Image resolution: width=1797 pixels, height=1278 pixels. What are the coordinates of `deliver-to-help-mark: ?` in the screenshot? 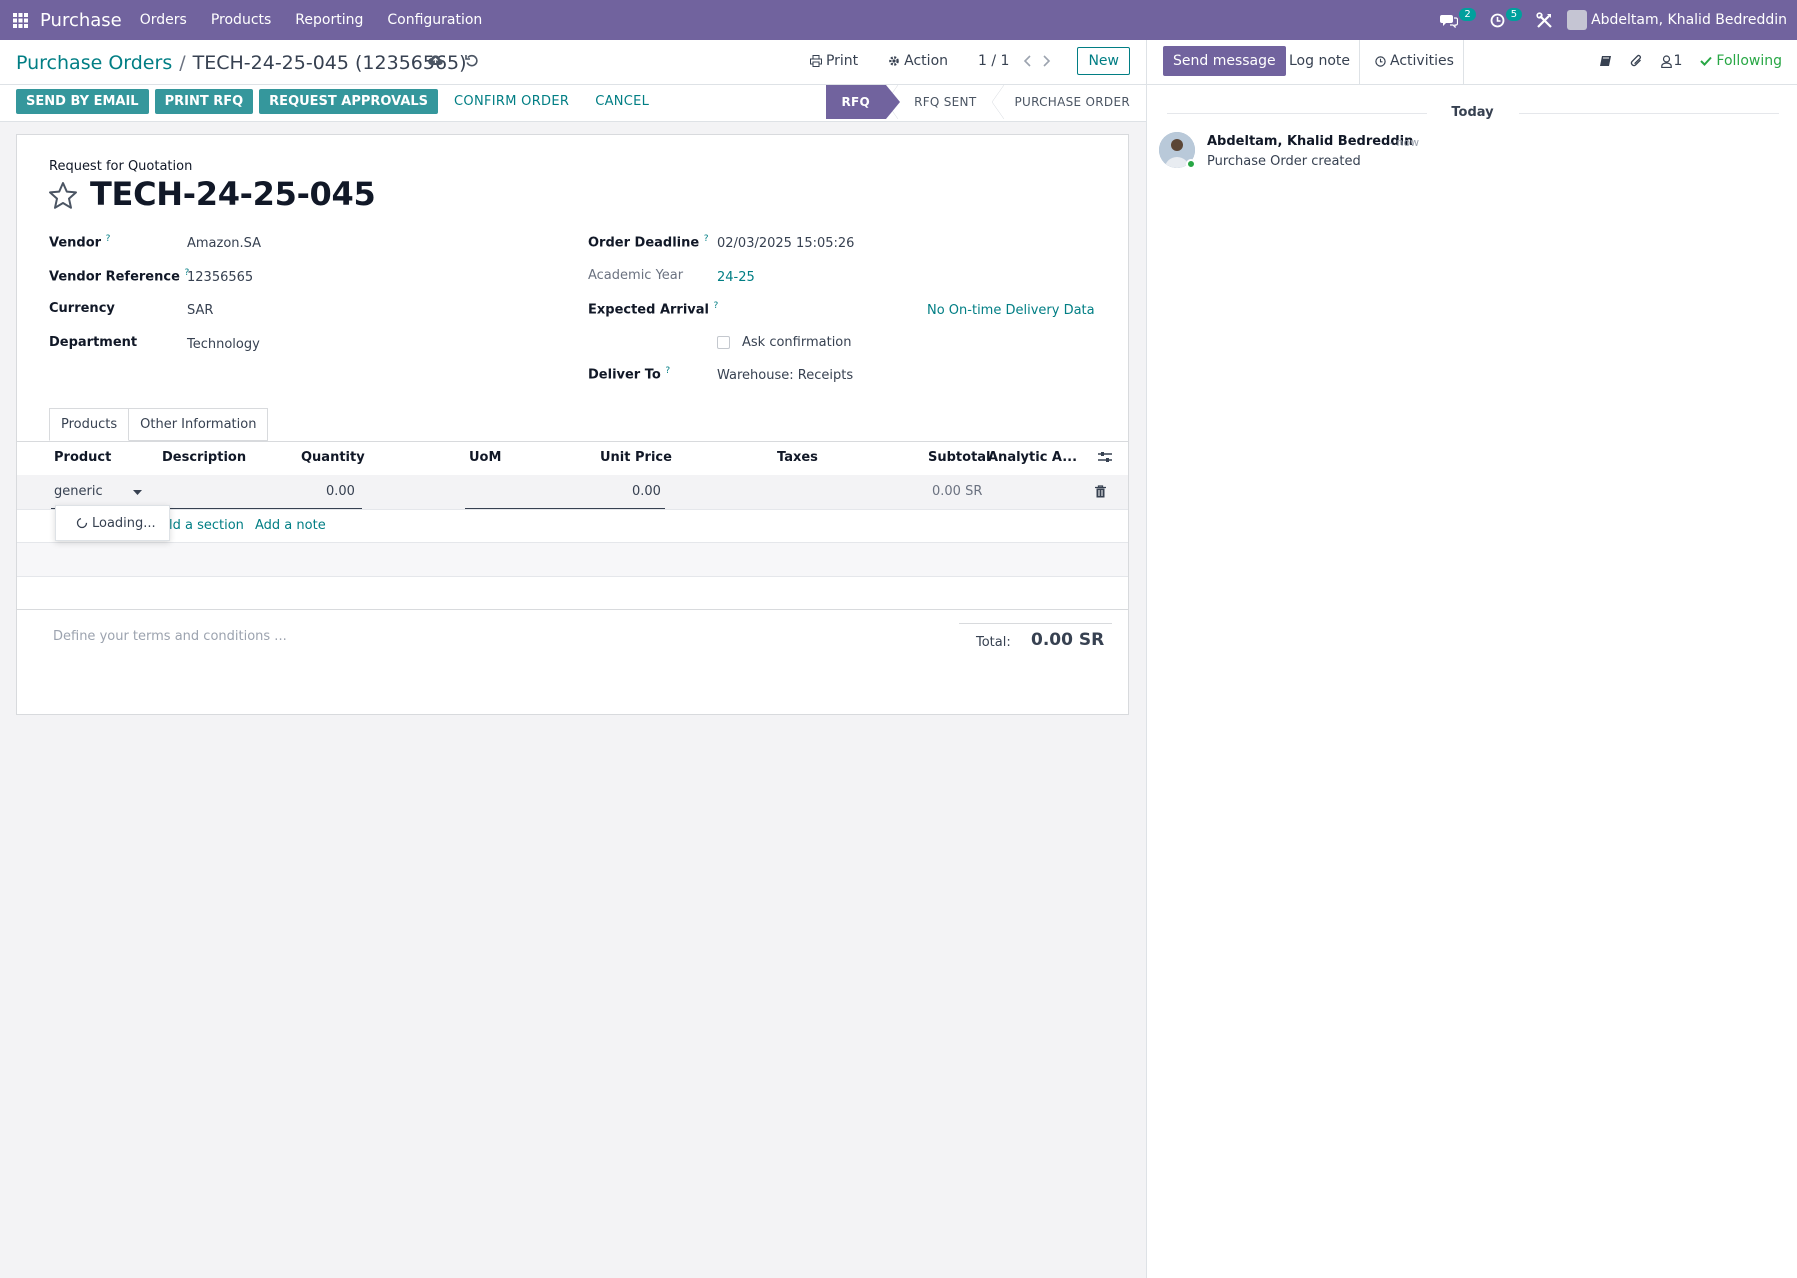 It's located at (668, 371).